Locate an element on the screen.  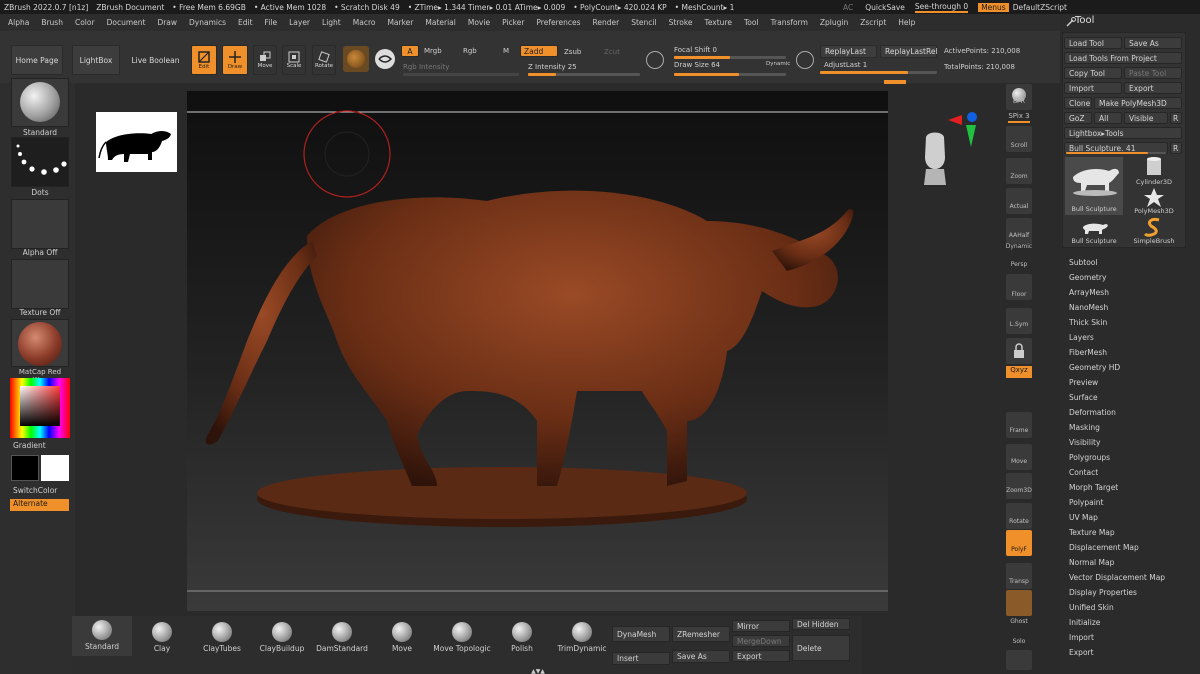
draw-button: Draw is located at coordinates (235, 60).